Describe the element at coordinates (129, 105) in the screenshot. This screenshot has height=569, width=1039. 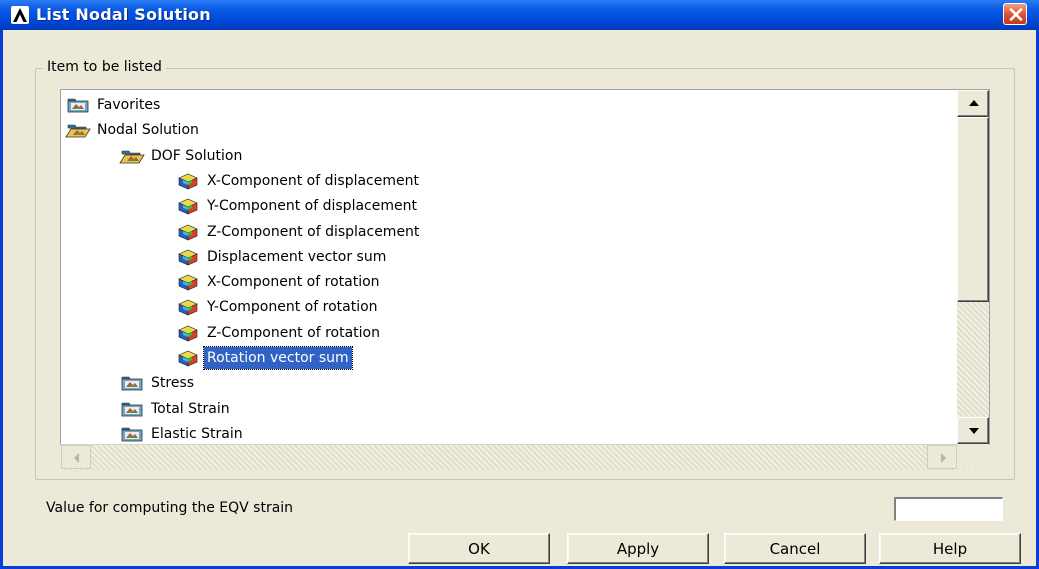
I see `tree-item-label: Favorites` at that location.